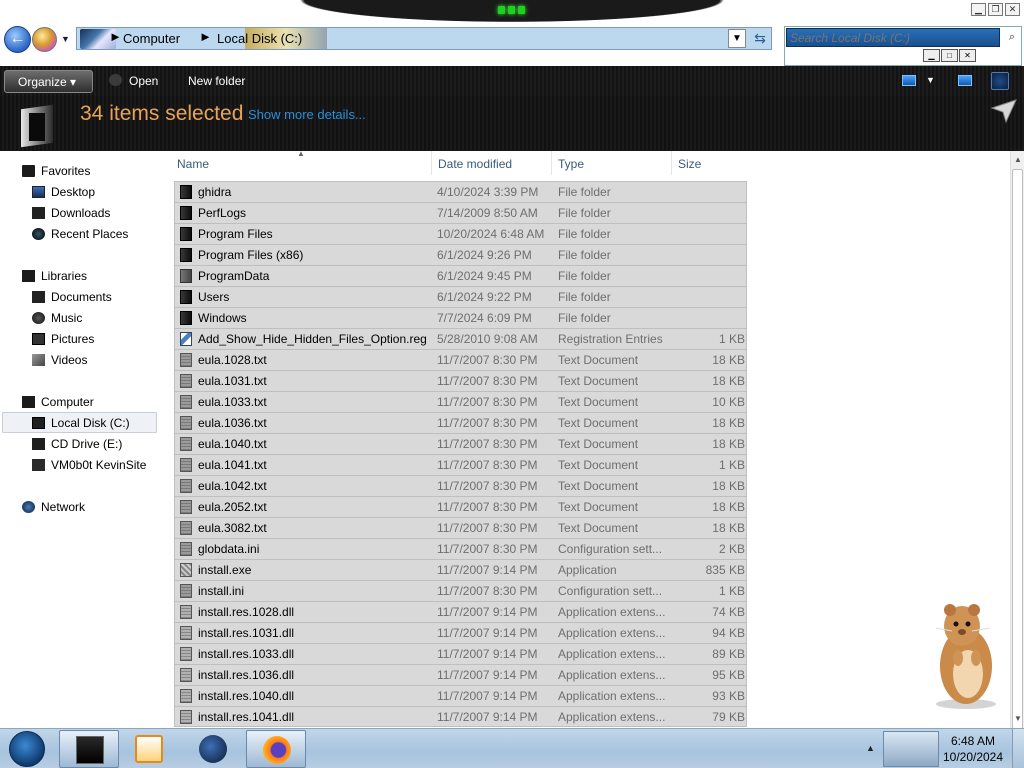 This screenshot has width=1024, height=768. What do you see at coordinates (63, 191) in the screenshot?
I see `nav-desktop: Desktop` at bounding box center [63, 191].